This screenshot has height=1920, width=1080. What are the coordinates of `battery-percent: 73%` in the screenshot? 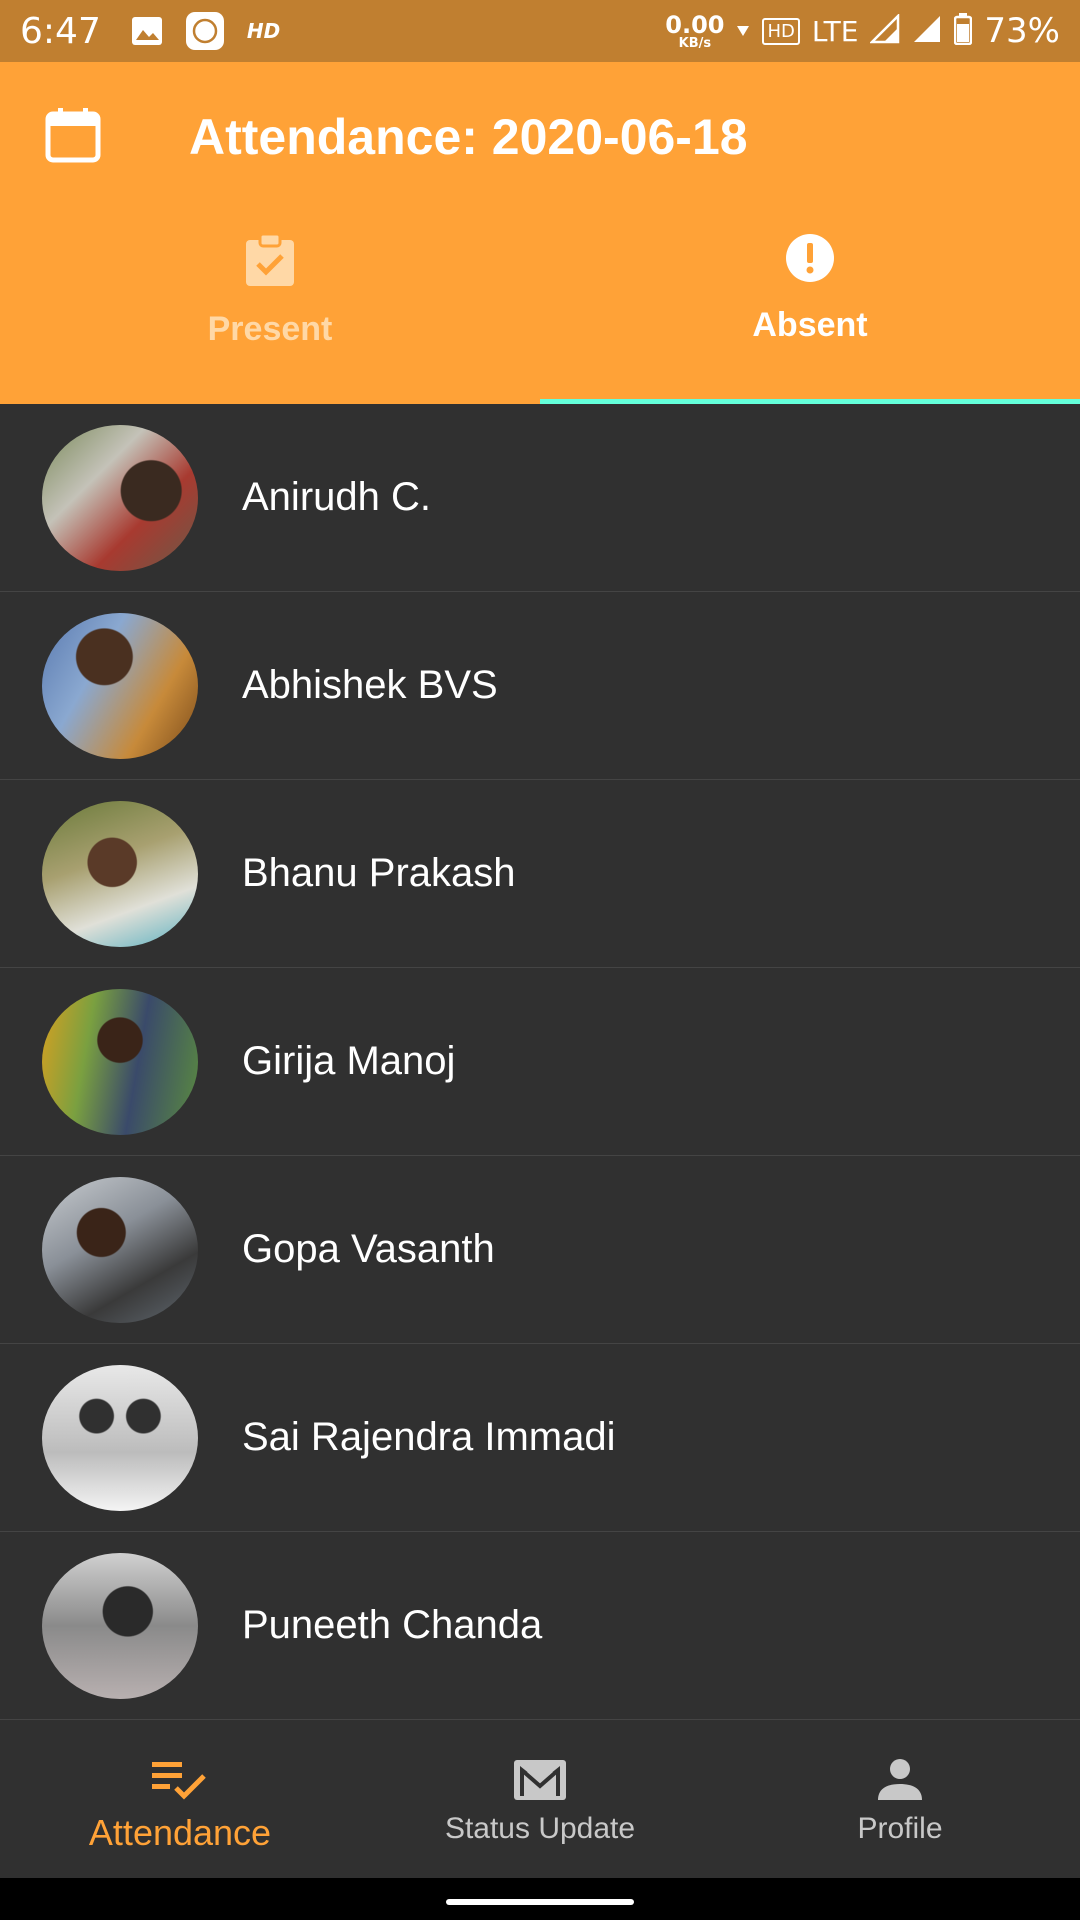 It's located at (1022, 31).